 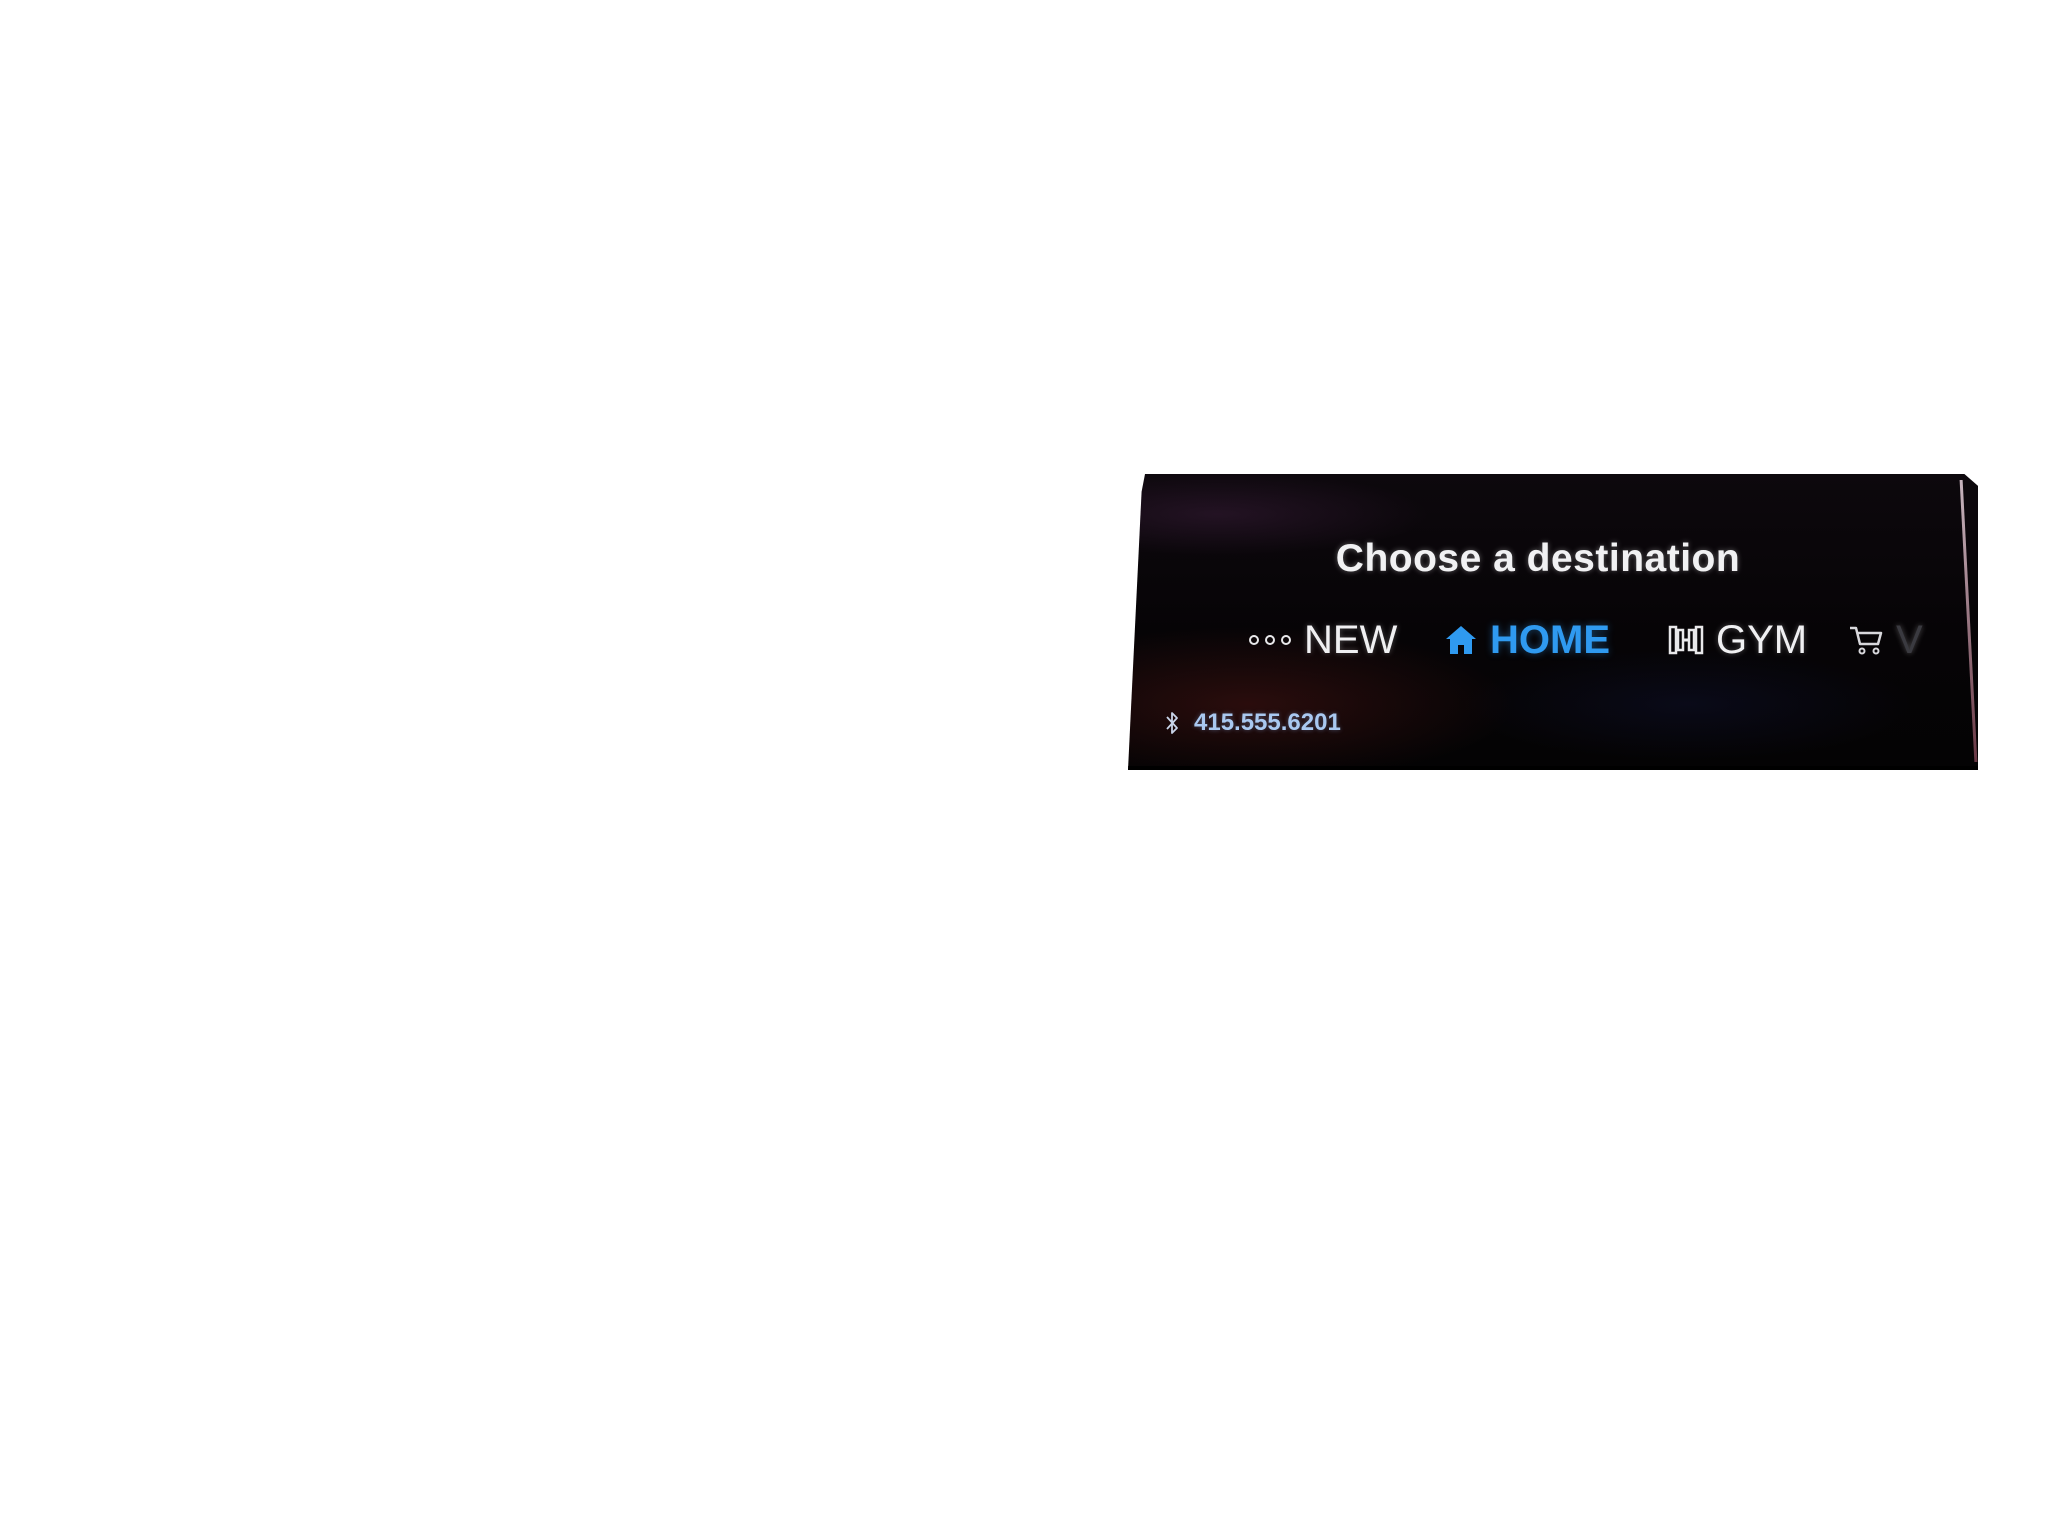 I want to click on destination-home-label: HOME, so click(x=1550, y=639).